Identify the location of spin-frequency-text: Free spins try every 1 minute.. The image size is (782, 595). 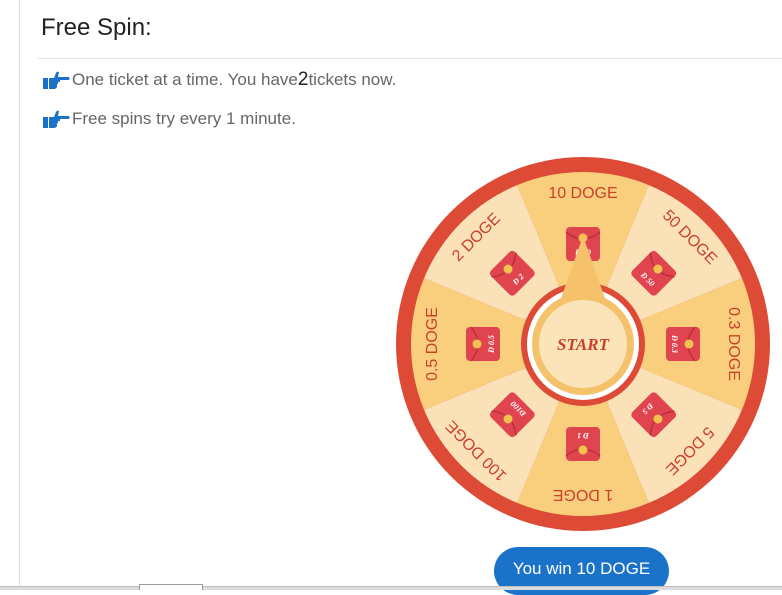
(184, 118).